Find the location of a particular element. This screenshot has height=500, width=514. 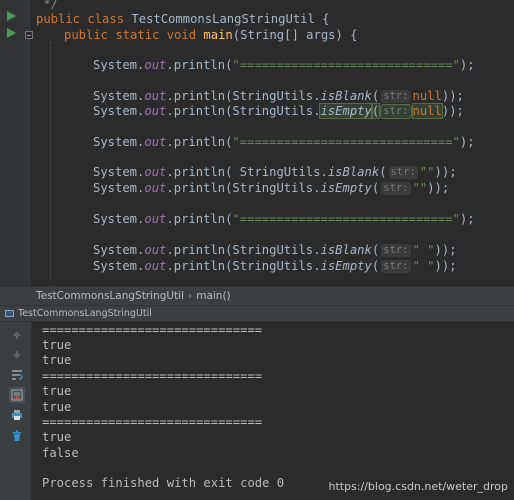

soft-wrap-icon is located at coordinates (17, 375).